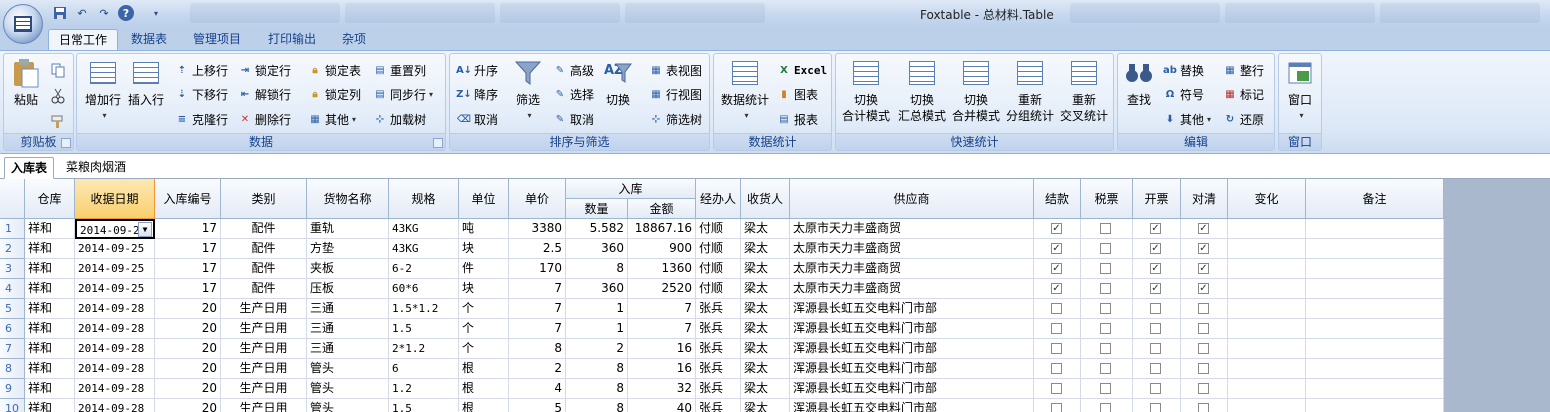 The height and width of the screenshot is (412, 1550). I want to click on find-button: 查找, so click(1139, 83).